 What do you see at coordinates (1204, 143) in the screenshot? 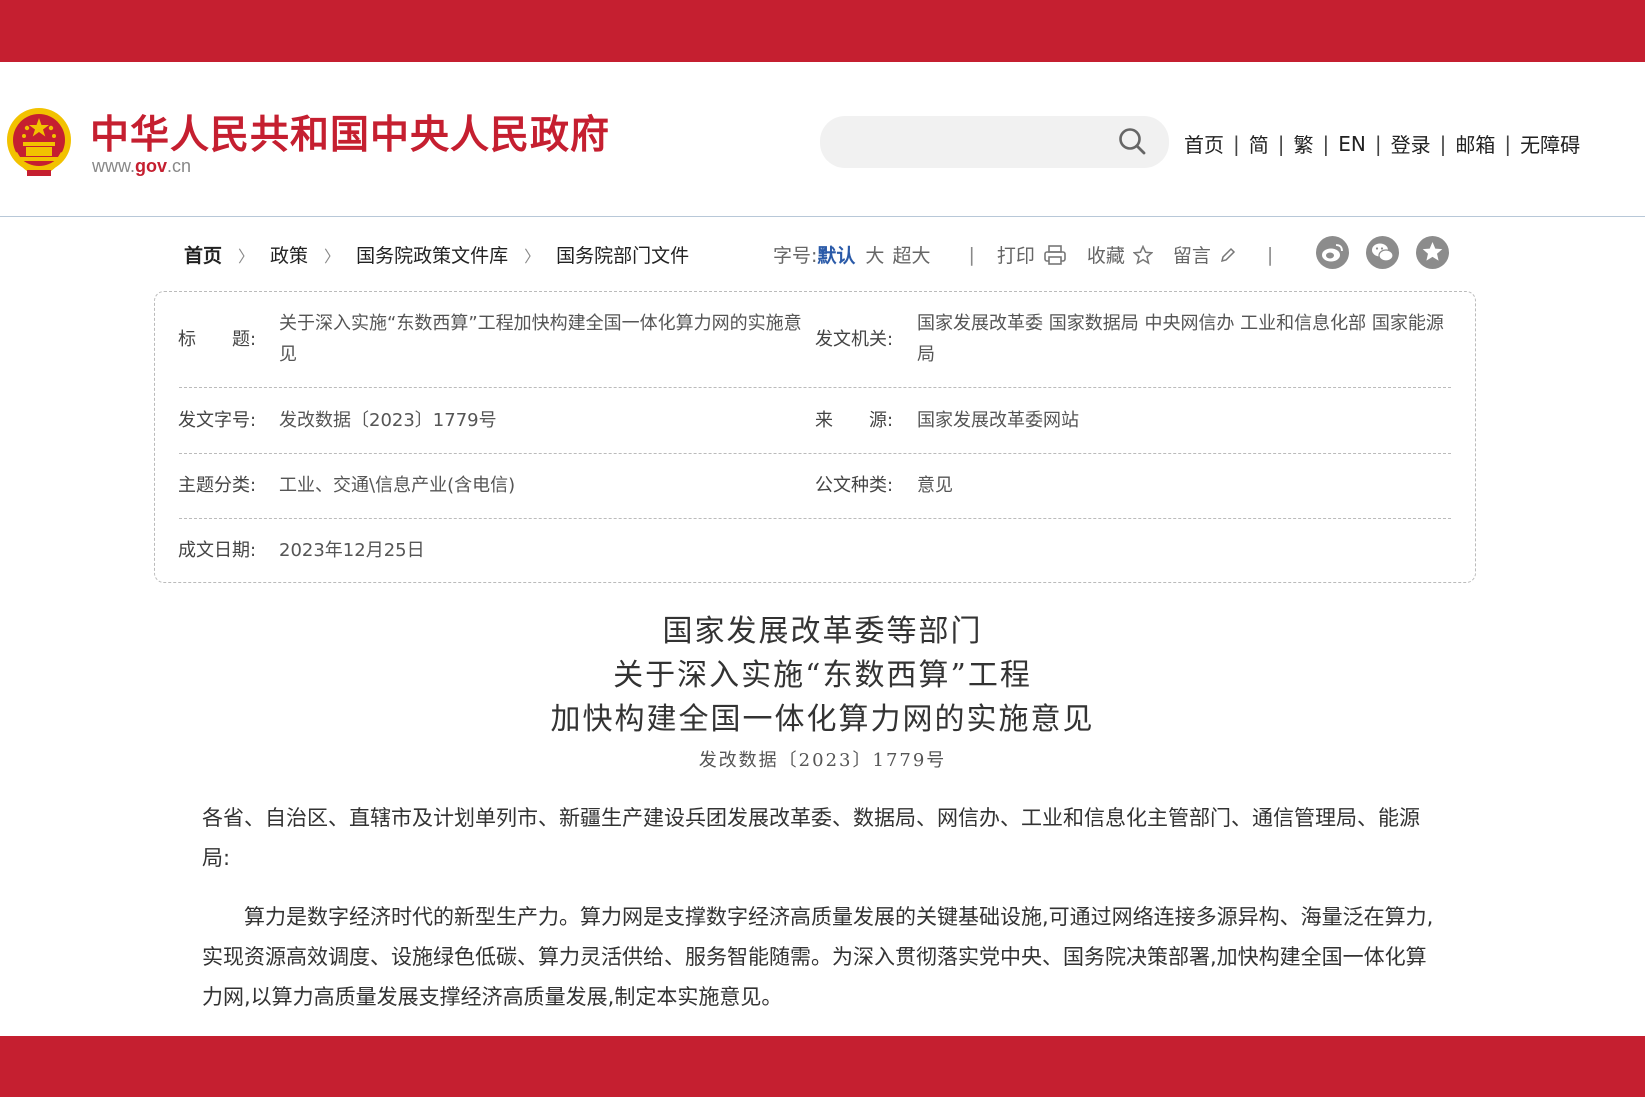
I see `nav-home: 首页` at bounding box center [1204, 143].